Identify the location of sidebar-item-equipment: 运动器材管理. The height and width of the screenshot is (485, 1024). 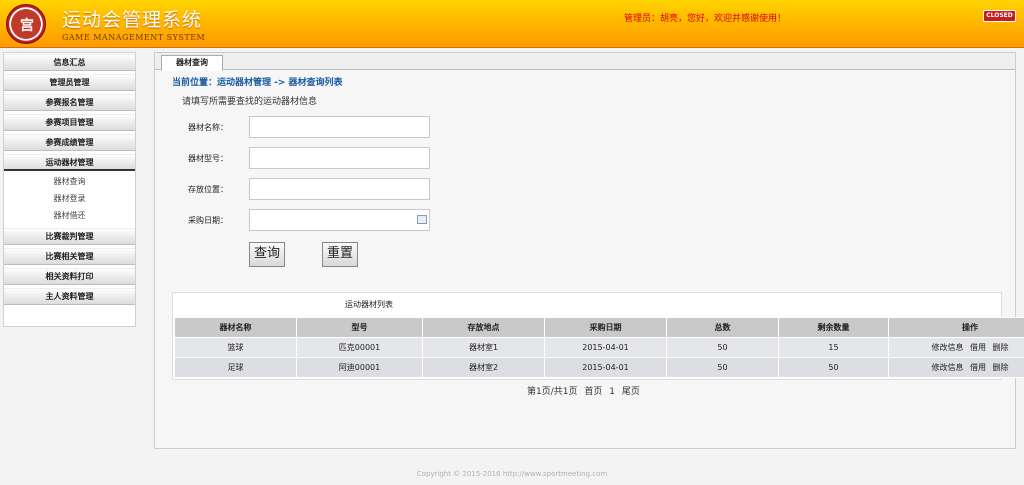
(69, 162).